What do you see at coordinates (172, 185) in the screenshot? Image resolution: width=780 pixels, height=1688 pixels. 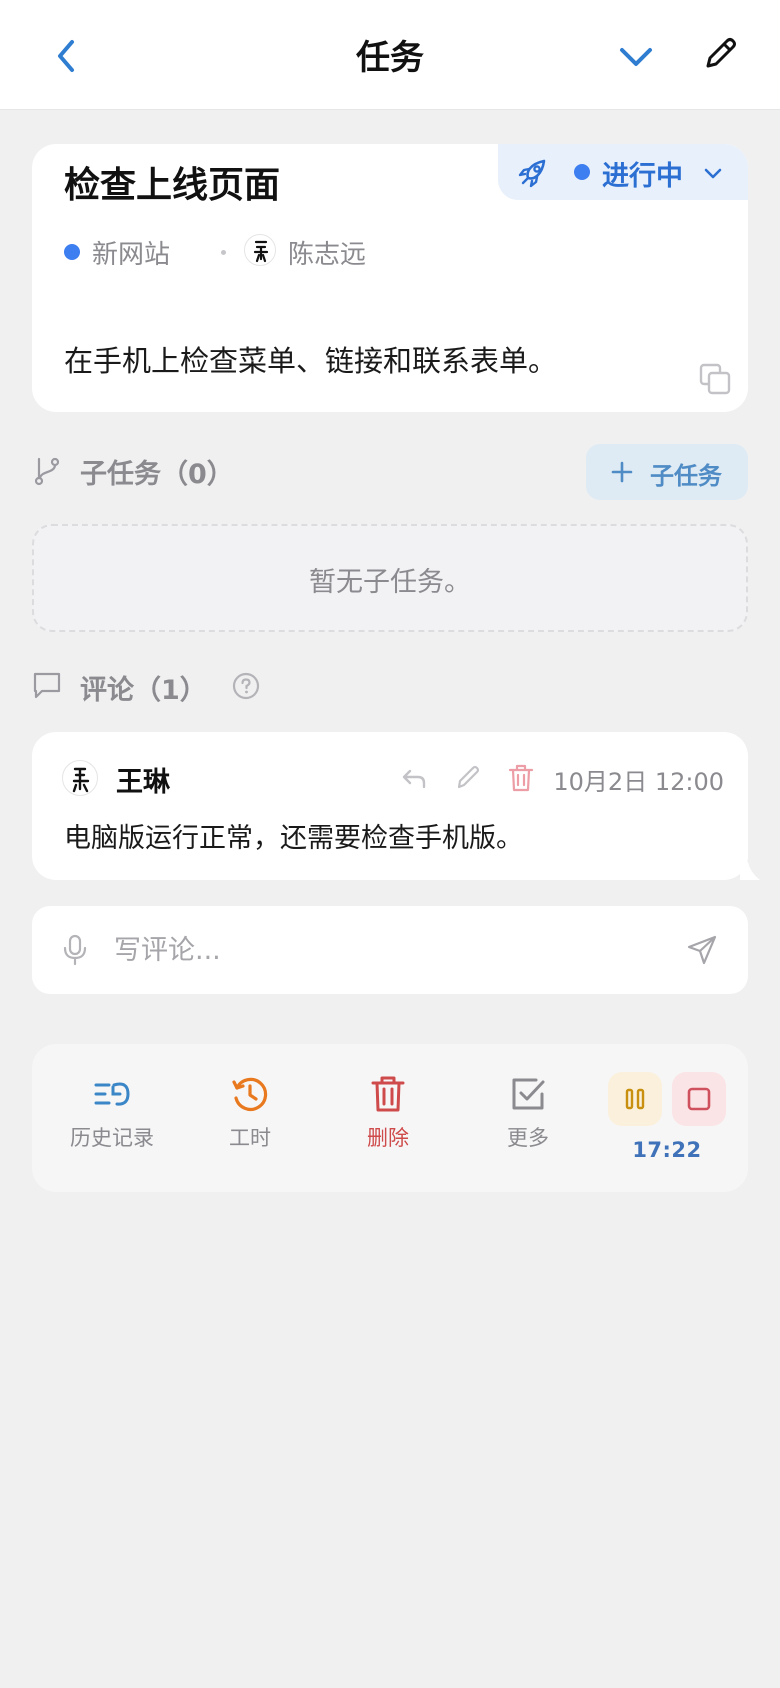 I see `task-title: 检查上线页面` at bounding box center [172, 185].